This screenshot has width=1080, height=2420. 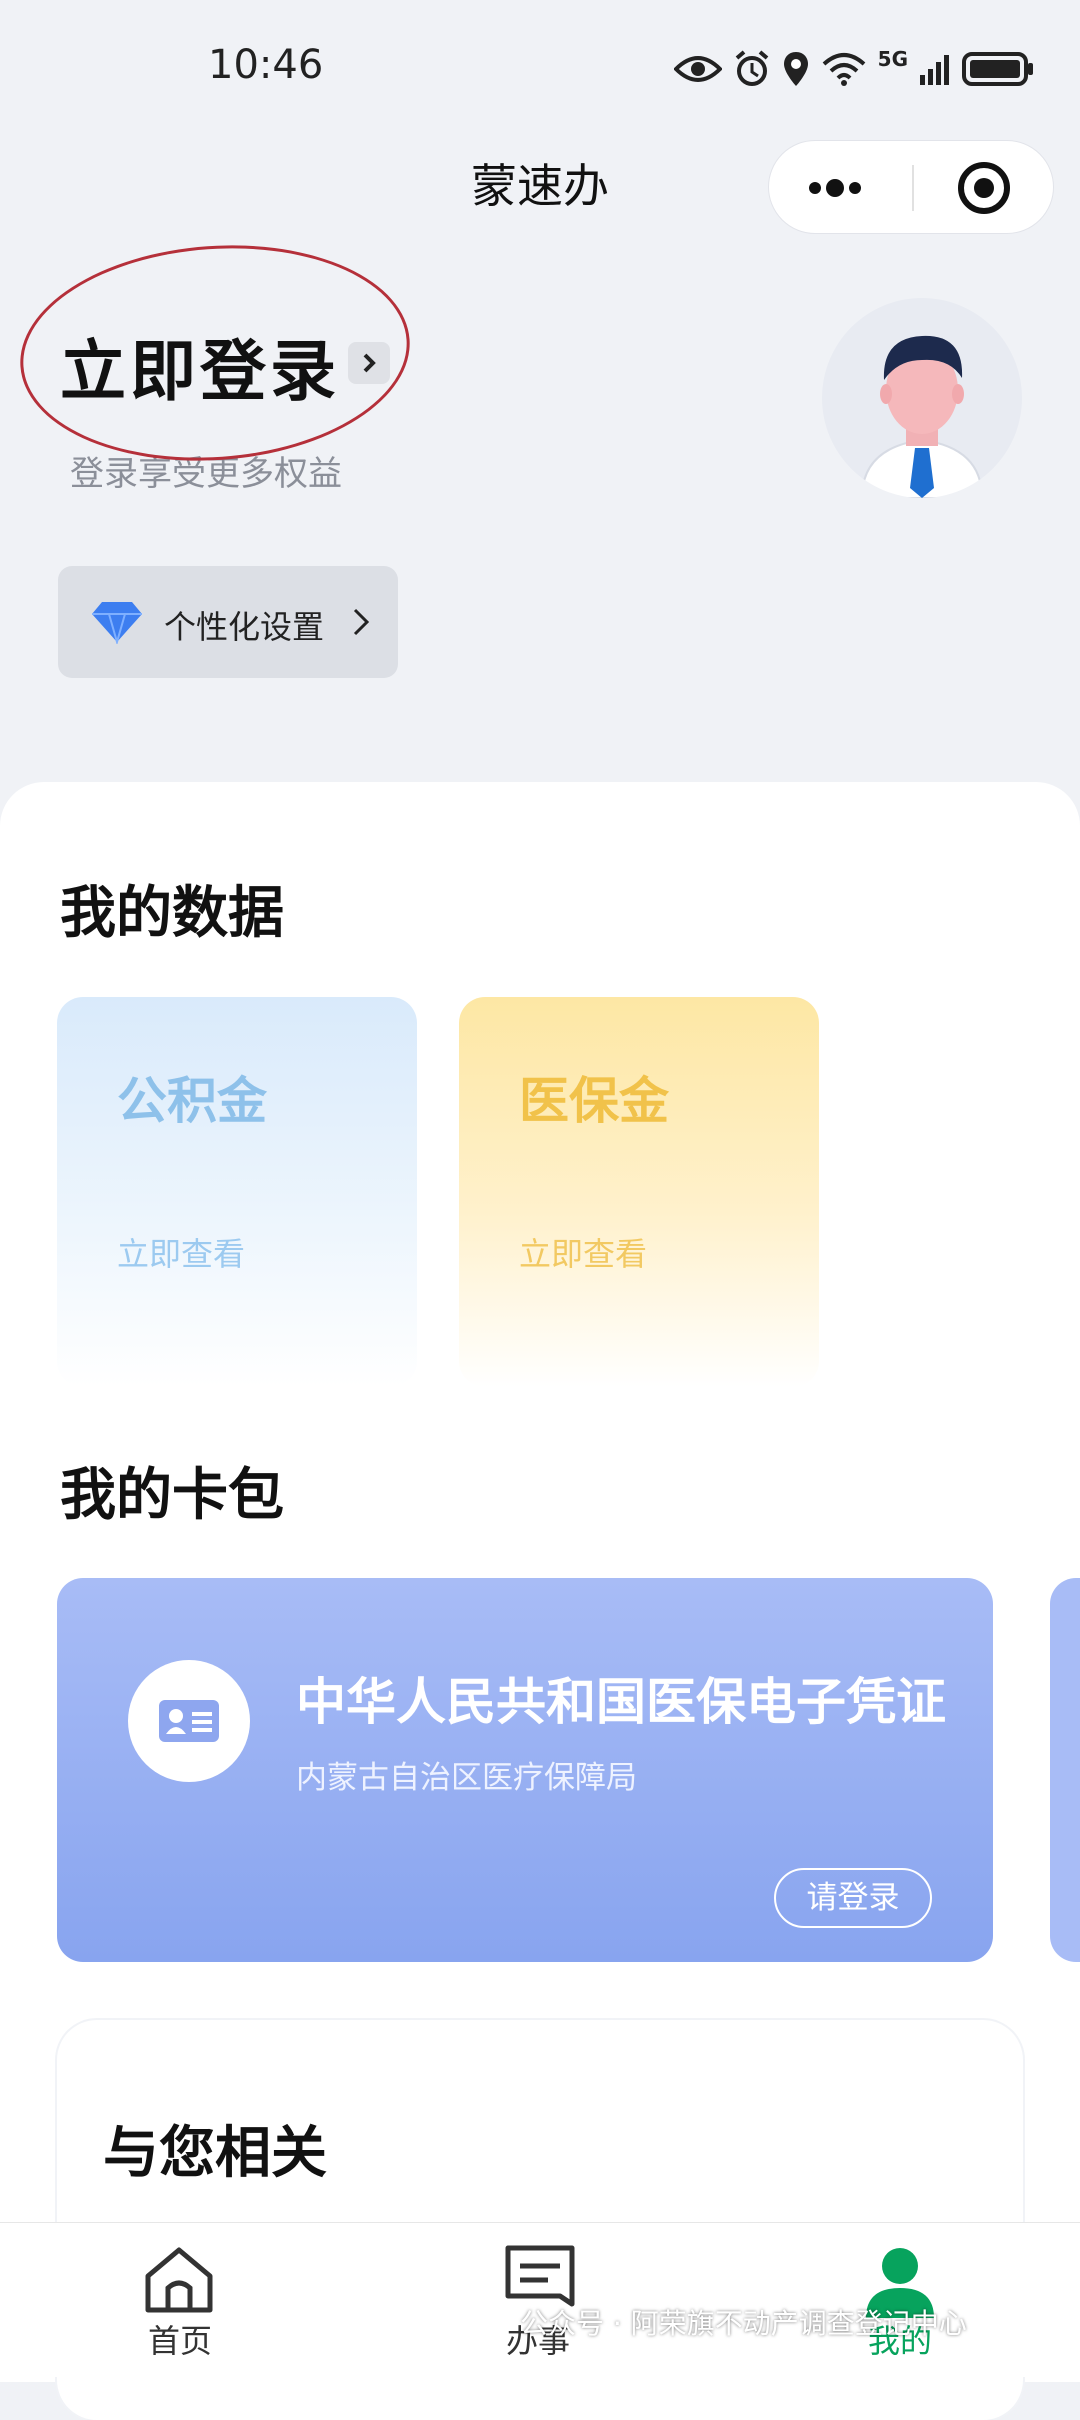 What do you see at coordinates (743, 2323) in the screenshot?
I see `watermark-text: 公众号 · 阿荣旗不动产调查登记中心` at bounding box center [743, 2323].